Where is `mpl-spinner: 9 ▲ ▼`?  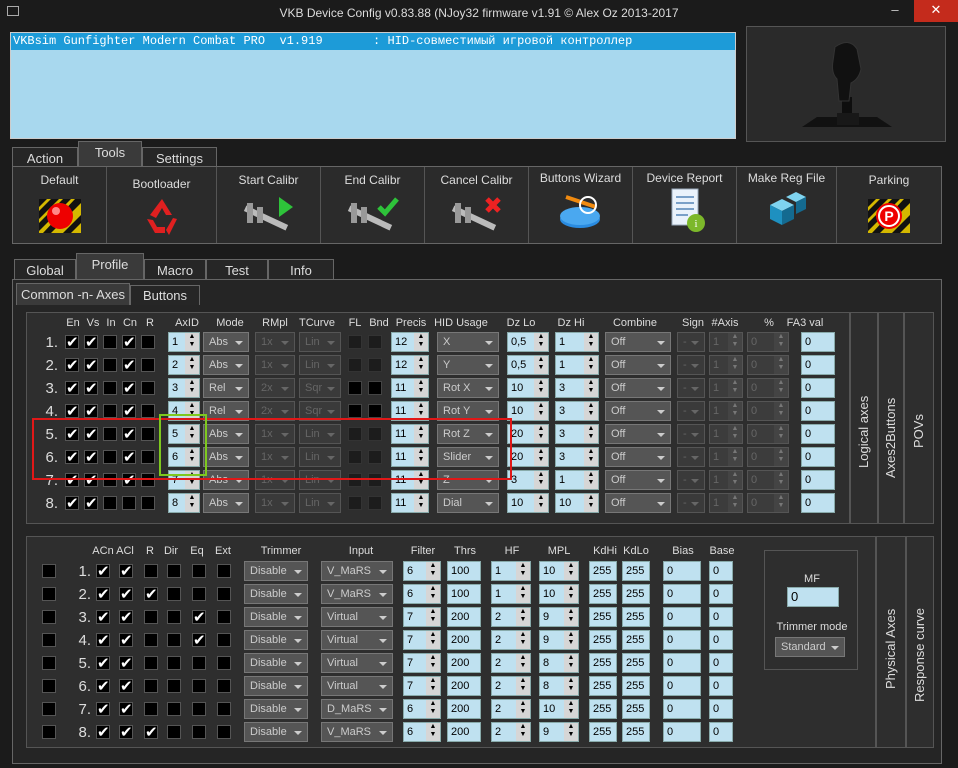 mpl-spinner: 9 ▲ ▼ is located at coordinates (559, 732).